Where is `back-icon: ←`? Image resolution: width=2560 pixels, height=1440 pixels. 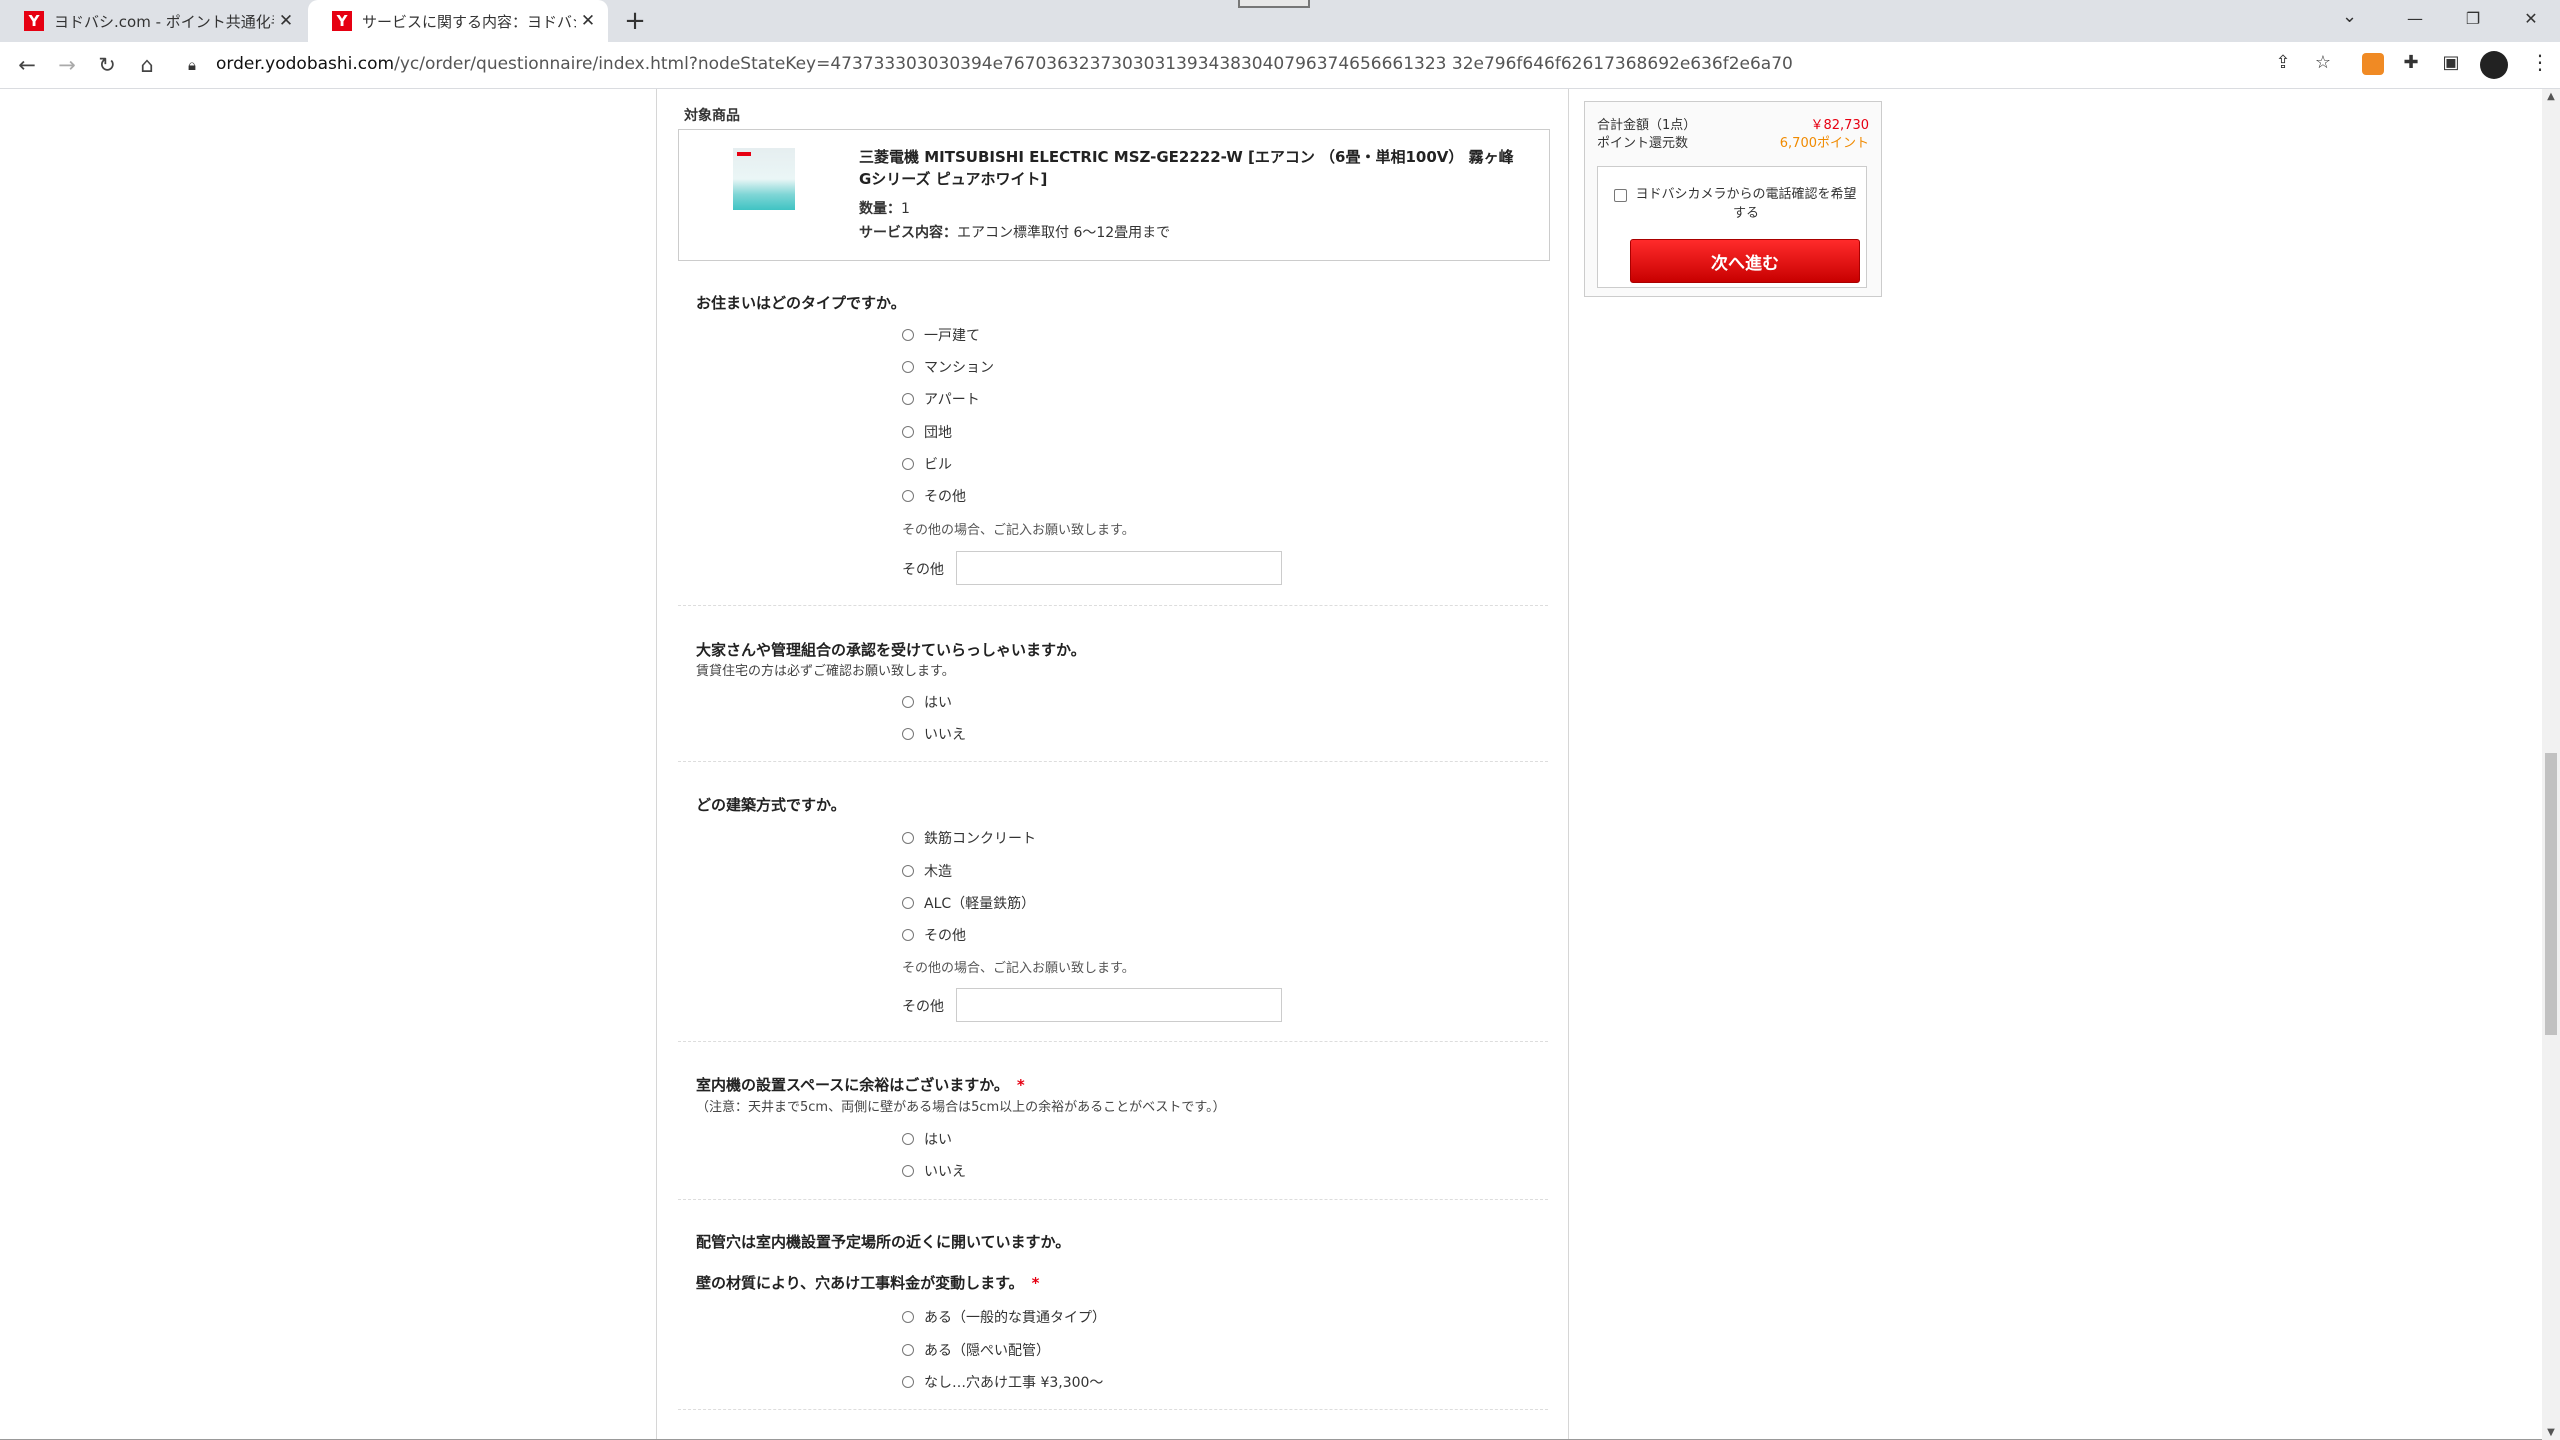 back-icon: ← is located at coordinates (27, 65).